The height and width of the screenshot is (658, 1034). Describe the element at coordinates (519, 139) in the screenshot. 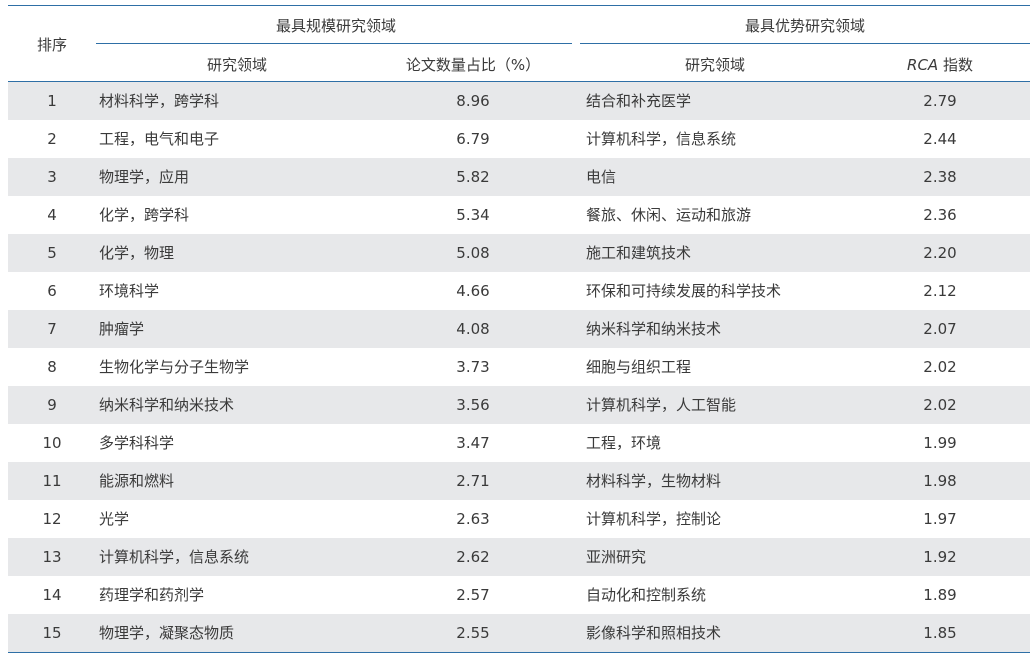

I see `table-row: 2 工程，电气和电子 6.79 计算机科学，信息系统 2.44` at that location.